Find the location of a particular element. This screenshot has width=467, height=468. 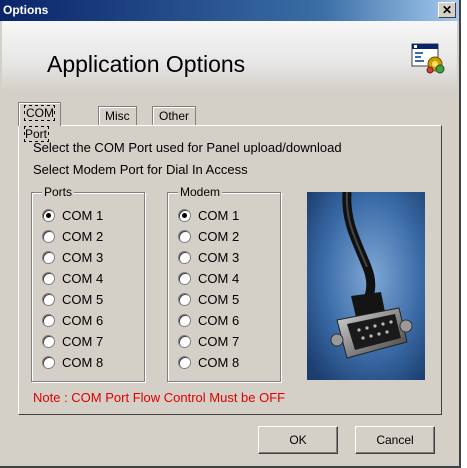

modem-radio-com8: COM 8 is located at coordinates (208, 363).